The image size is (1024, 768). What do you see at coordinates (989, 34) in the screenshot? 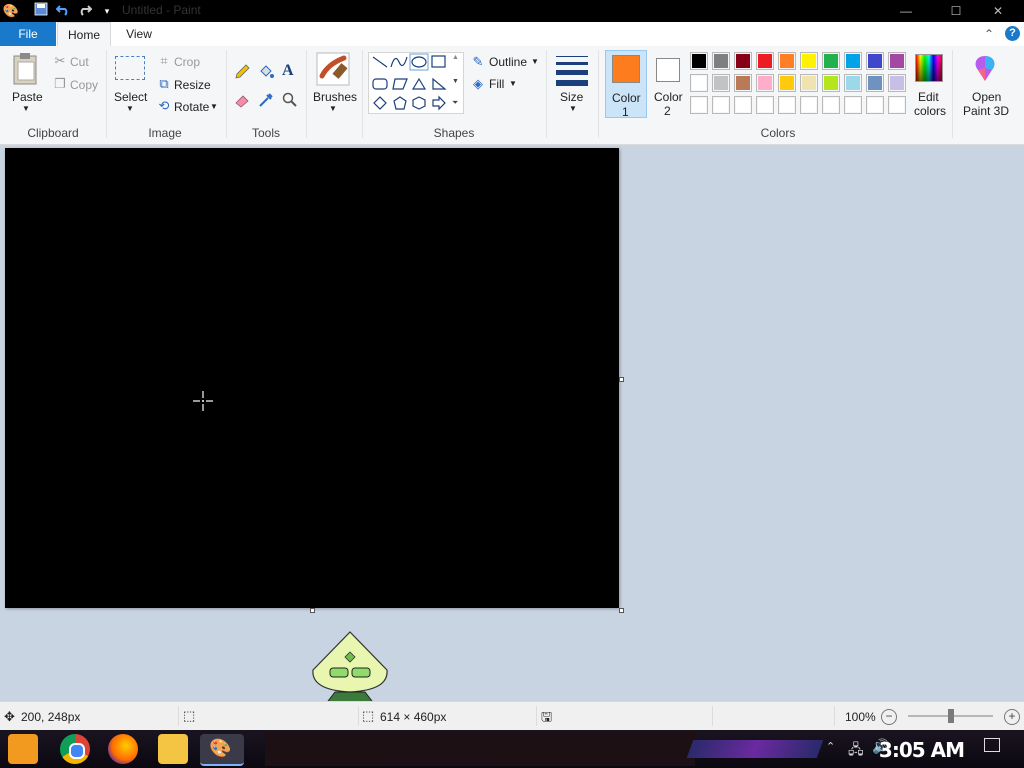
I see `collapse-ribbon-icon: ⌃` at bounding box center [989, 34].